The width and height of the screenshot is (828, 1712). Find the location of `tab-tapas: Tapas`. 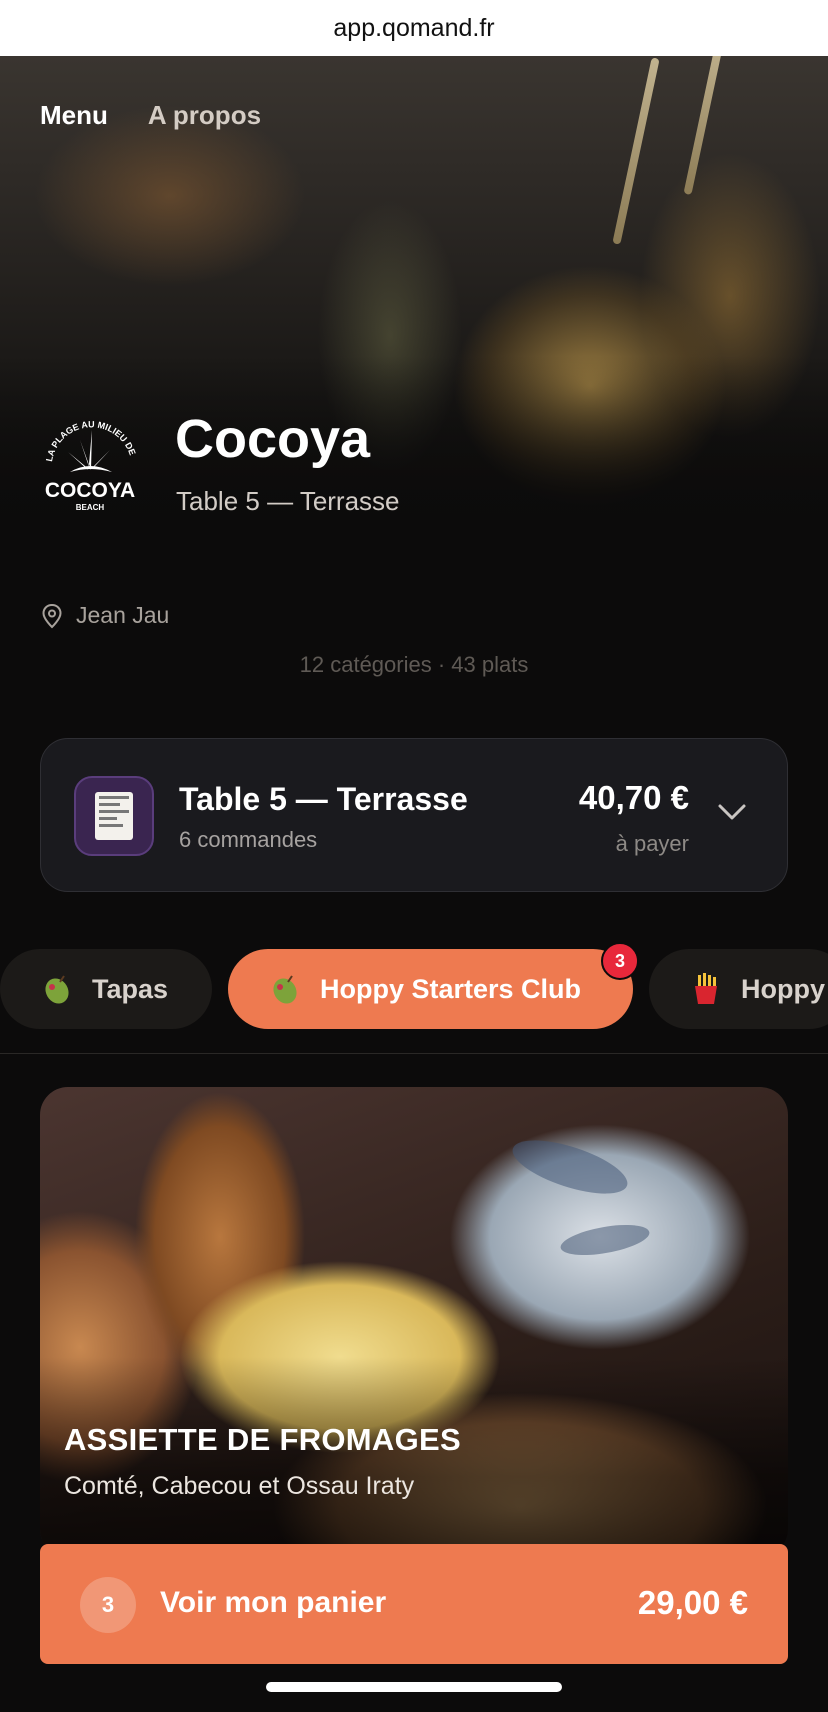

tab-tapas: Tapas is located at coordinates (106, 989).